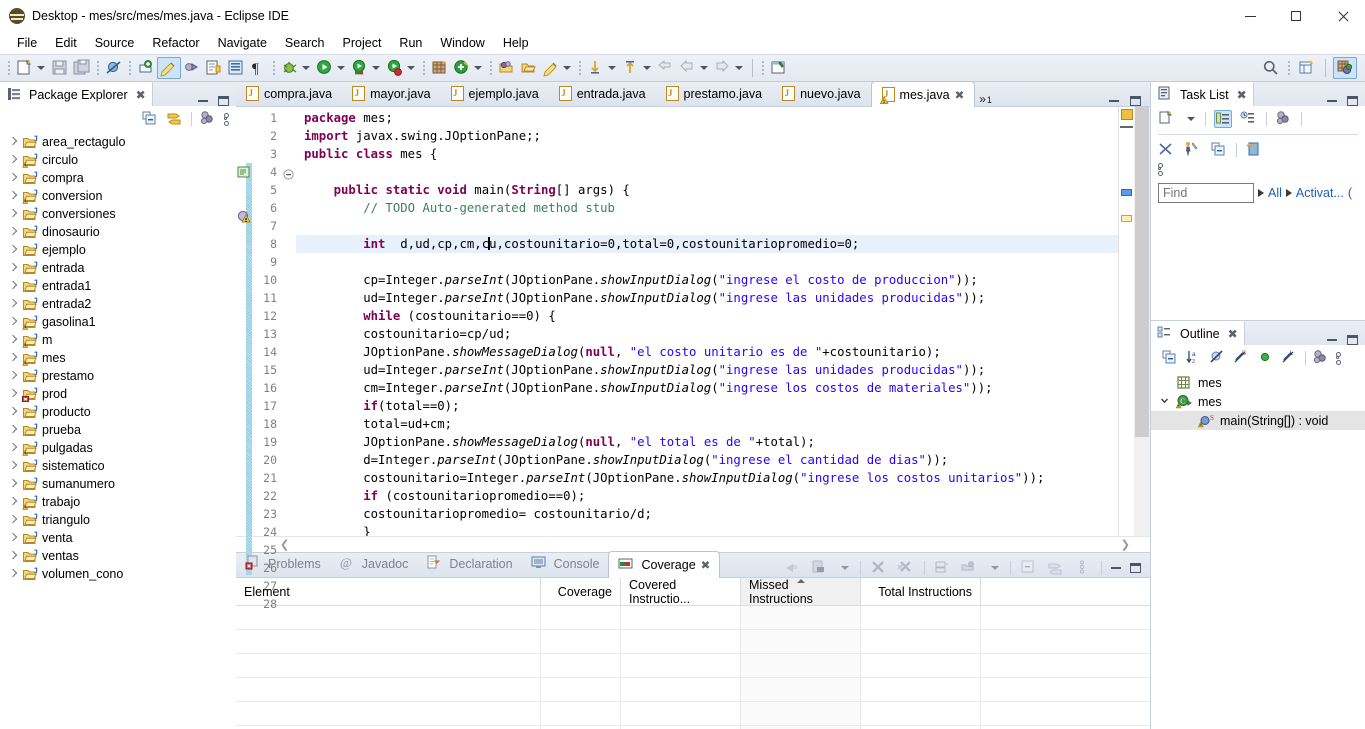 The width and height of the screenshot is (1365, 729). Describe the element at coordinates (970, 568) in the screenshot. I see `import-export-session-icon` at that location.